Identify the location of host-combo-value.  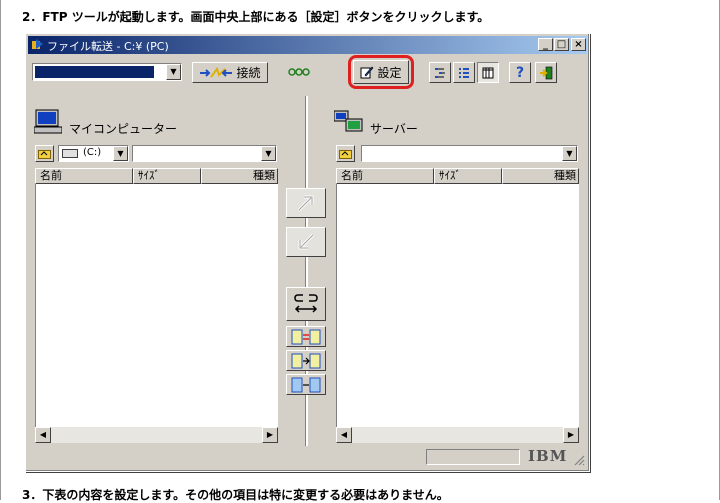
(94, 72).